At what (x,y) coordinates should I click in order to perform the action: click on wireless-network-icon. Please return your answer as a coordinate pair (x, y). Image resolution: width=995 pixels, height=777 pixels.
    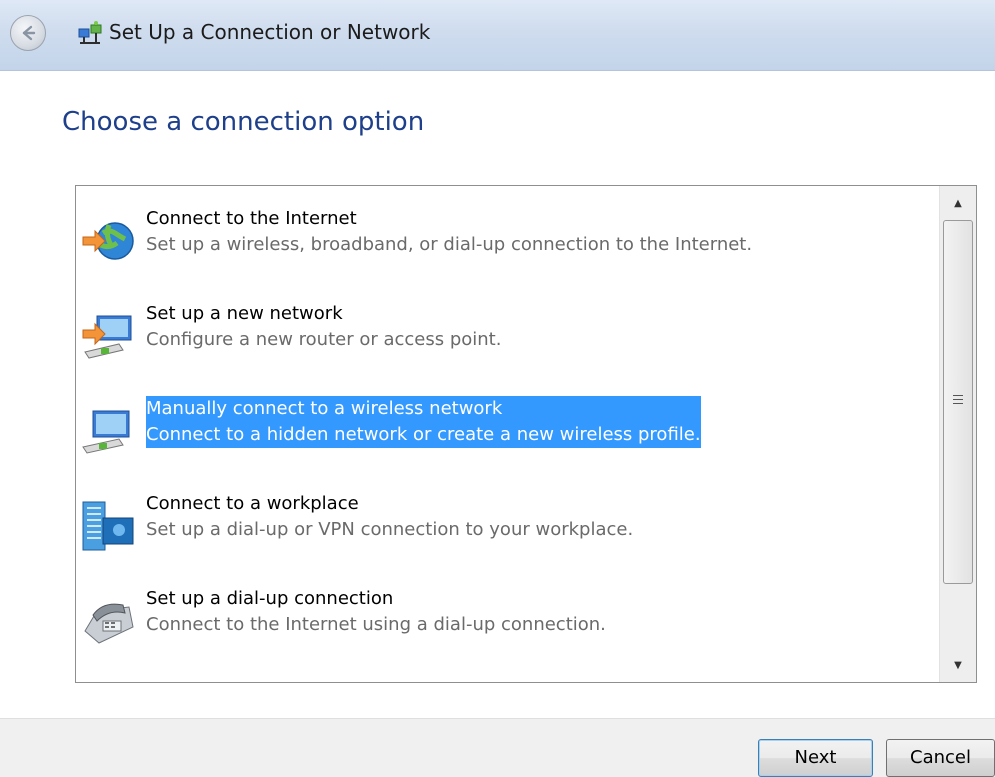
    Looking at the image, I should click on (106, 432).